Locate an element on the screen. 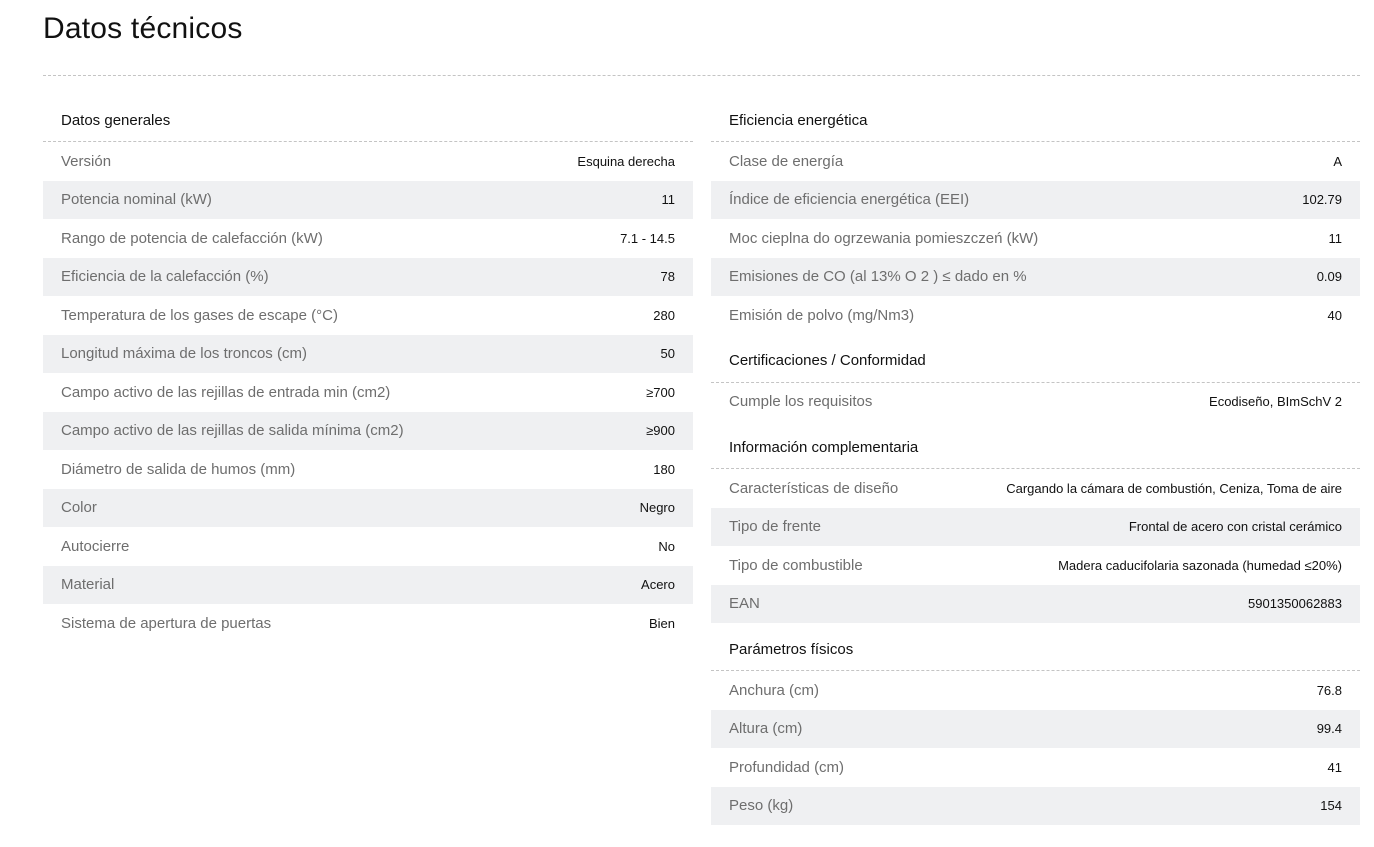  spec-value: 41 is located at coordinates (1334, 767).